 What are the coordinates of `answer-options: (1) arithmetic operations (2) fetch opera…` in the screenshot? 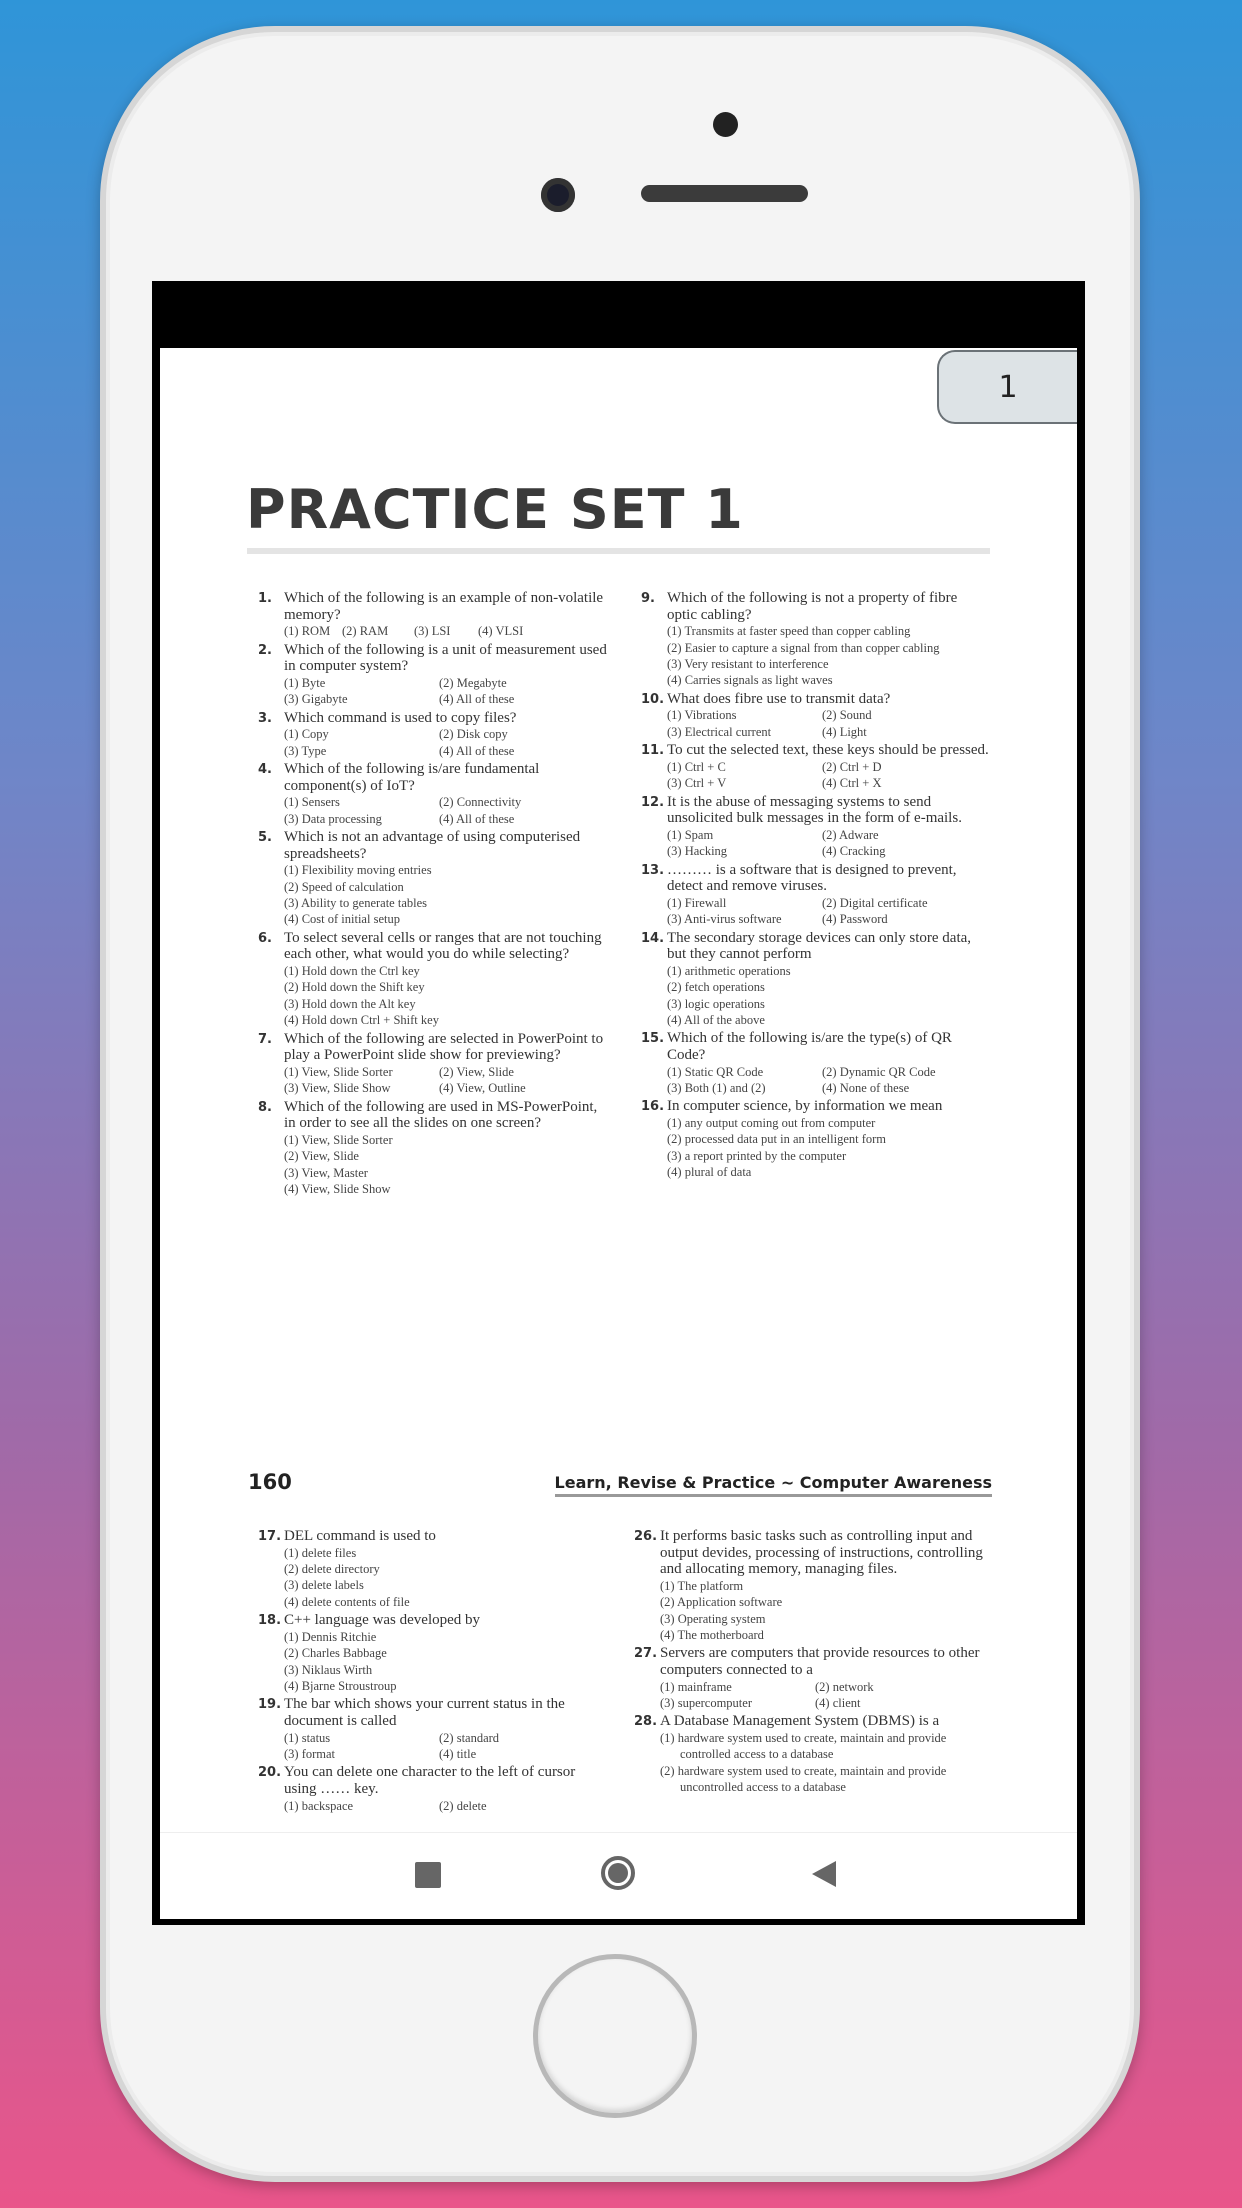 It's located at (828, 996).